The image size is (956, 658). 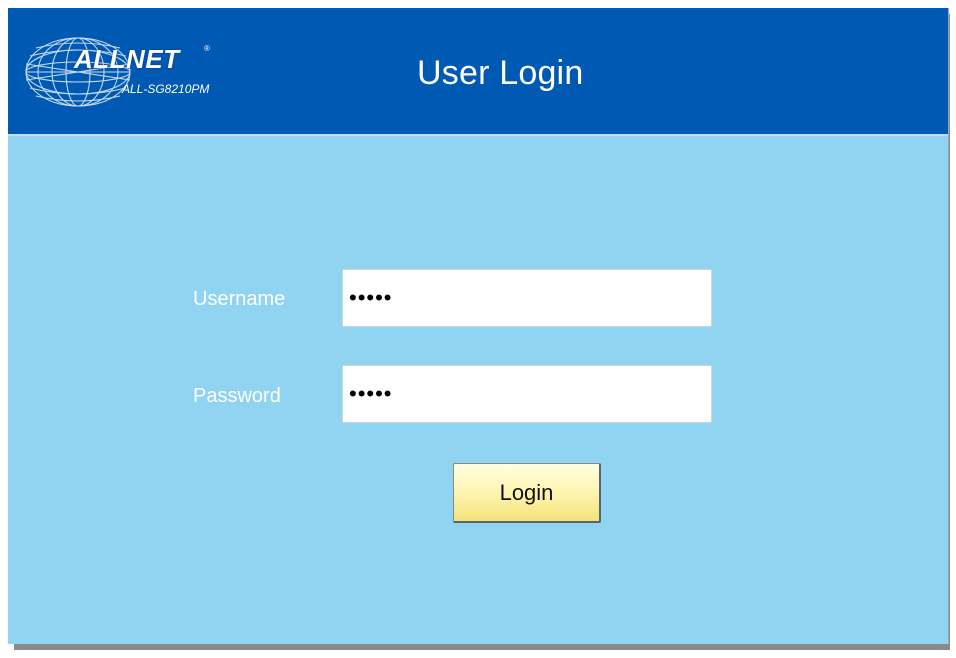 I want to click on registered-mark: ®, so click(x=207, y=48).